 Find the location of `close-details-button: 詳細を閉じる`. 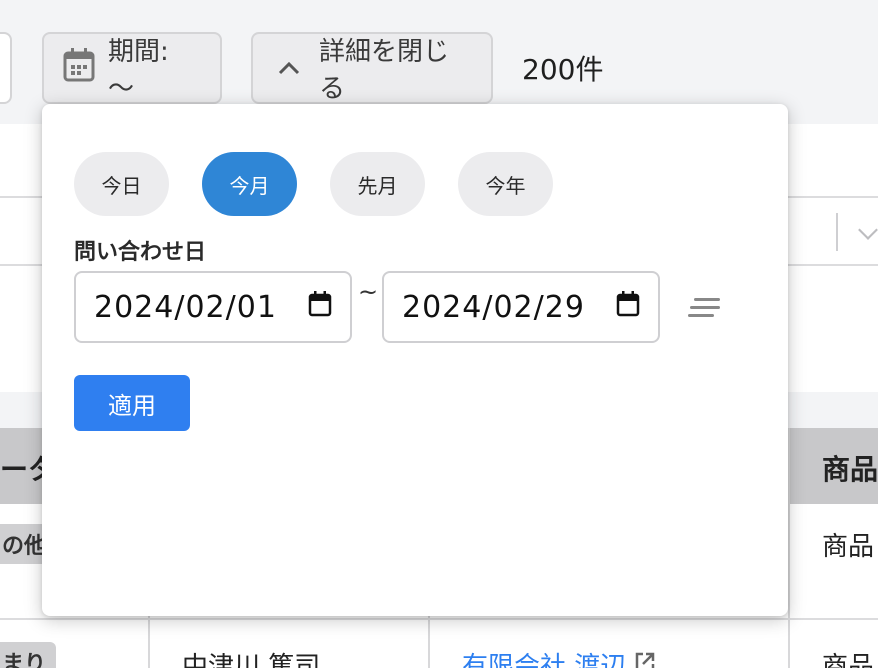

close-details-button: 詳細を閉じる is located at coordinates (372, 68).